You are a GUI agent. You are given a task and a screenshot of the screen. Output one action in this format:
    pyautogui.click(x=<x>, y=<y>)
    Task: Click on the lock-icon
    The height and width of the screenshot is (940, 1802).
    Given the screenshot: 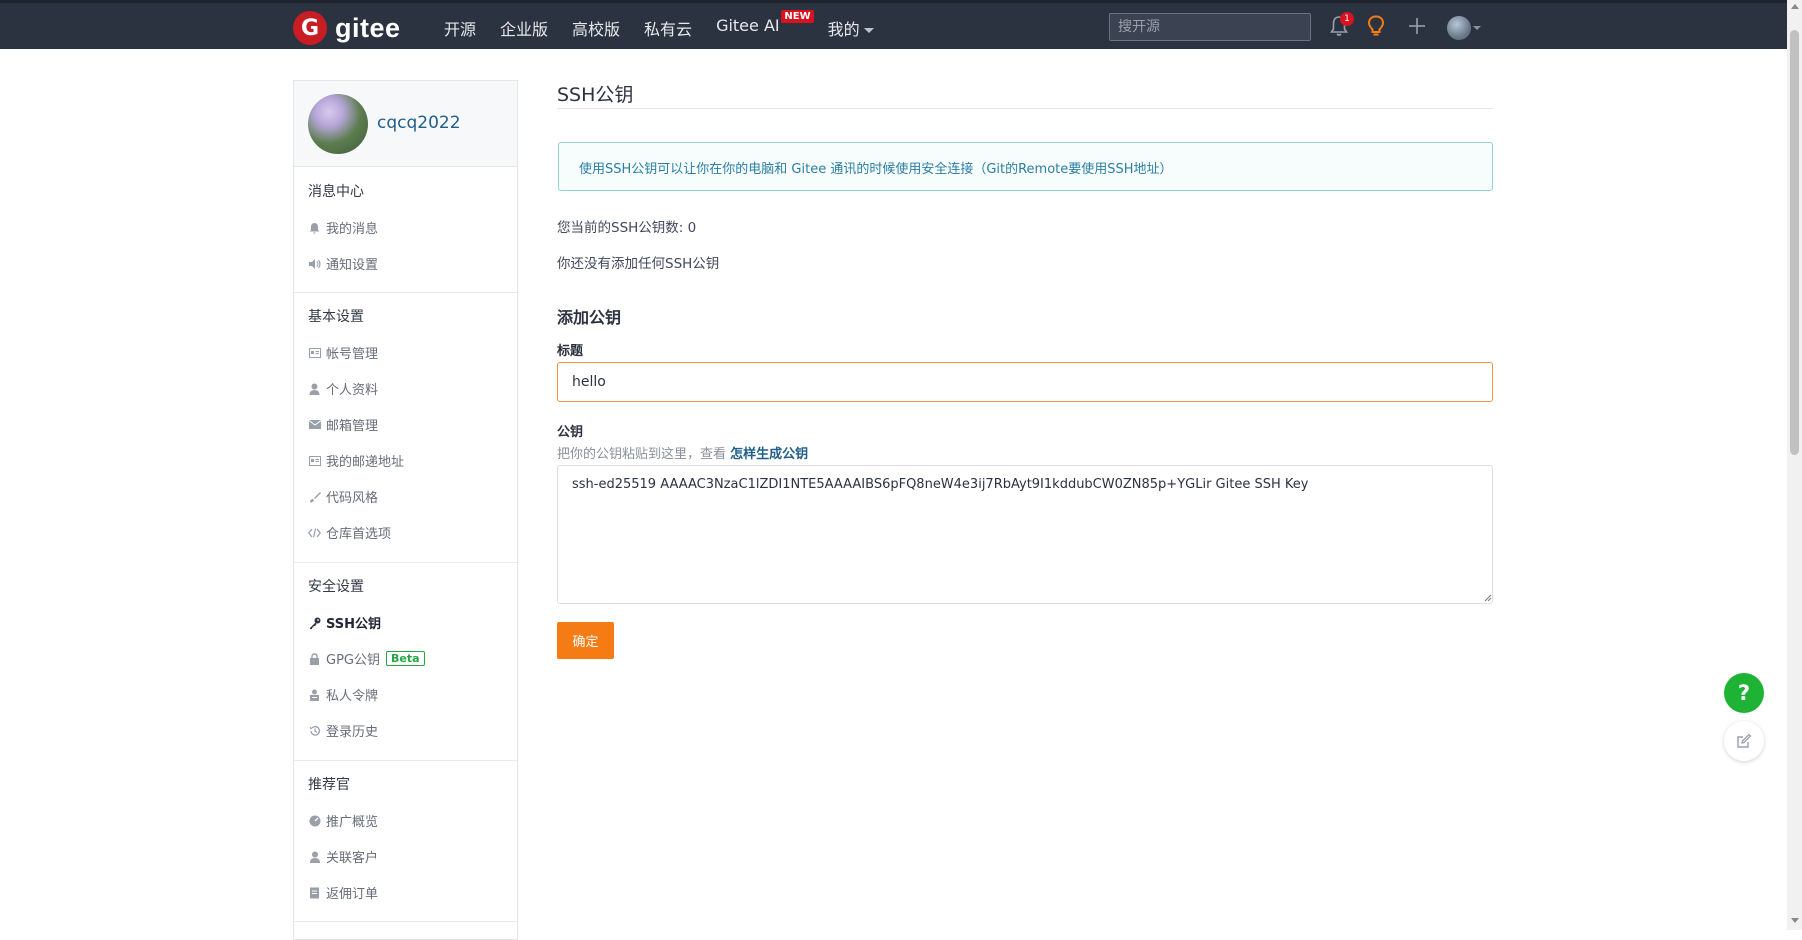 What is the action you would take?
    pyautogui.click(x=314, y=658)
    